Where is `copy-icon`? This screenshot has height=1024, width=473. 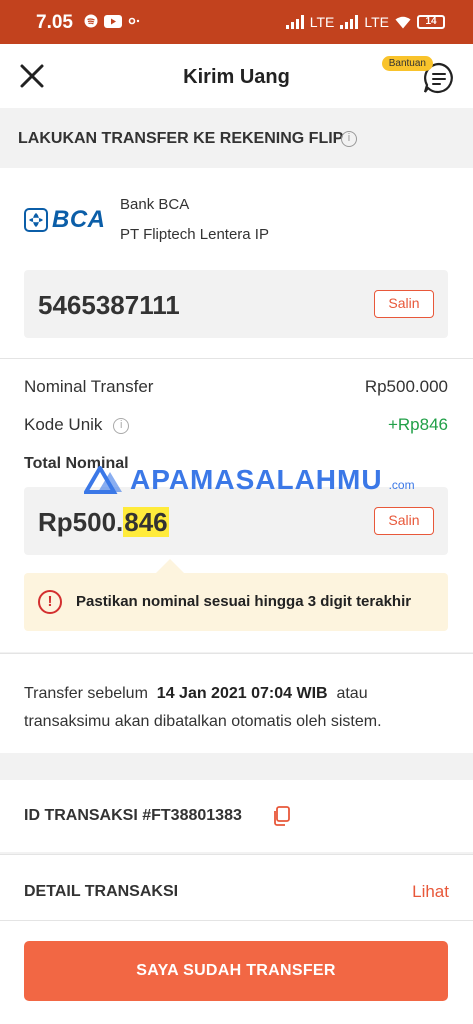 copy-icon is located at coordinates (281, 816).